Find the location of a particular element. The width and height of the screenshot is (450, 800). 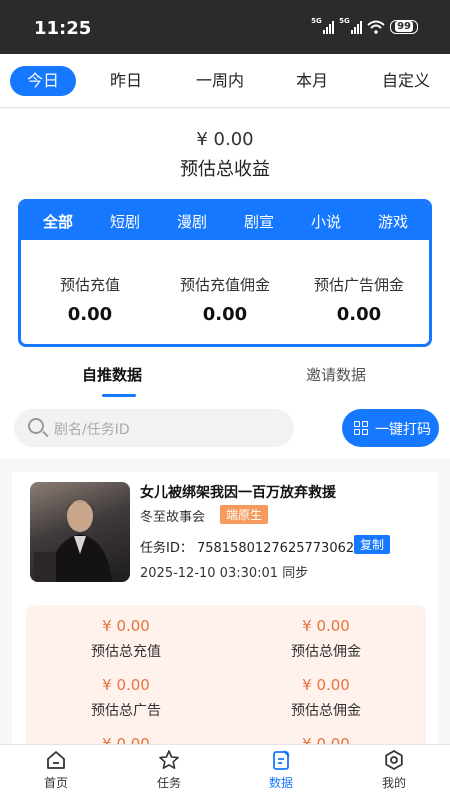

tab-novel: 小说 is located at coordinates (326, 221).